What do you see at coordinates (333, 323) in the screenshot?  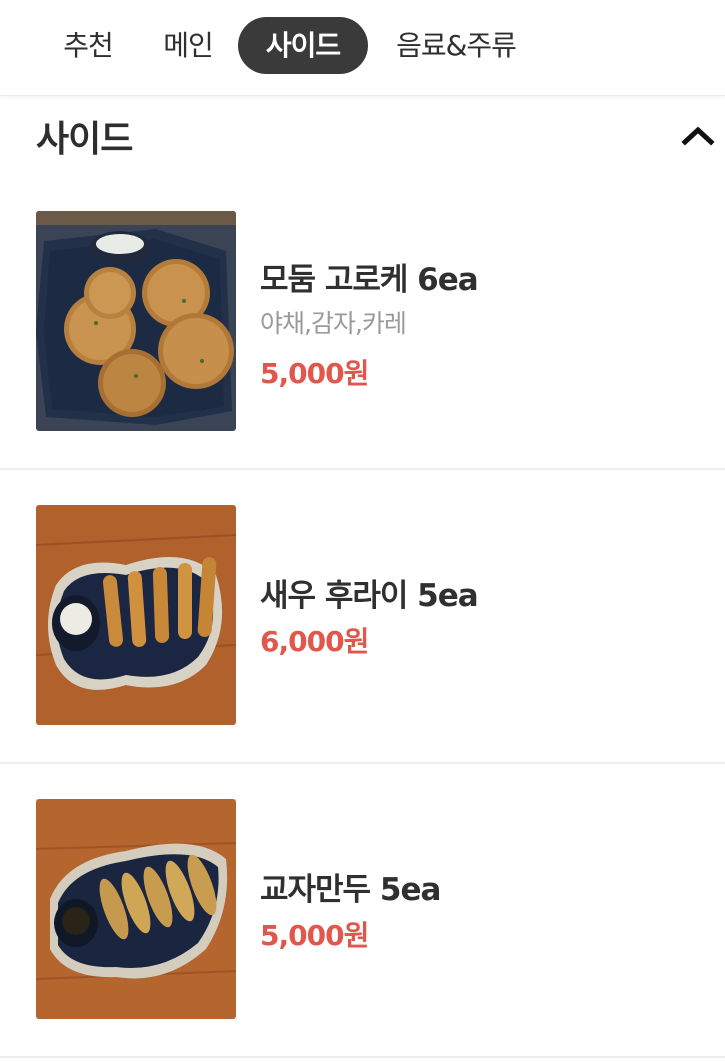 I see `menu-item-description: 야채,감자,카레` at bounding box center [333, 323].